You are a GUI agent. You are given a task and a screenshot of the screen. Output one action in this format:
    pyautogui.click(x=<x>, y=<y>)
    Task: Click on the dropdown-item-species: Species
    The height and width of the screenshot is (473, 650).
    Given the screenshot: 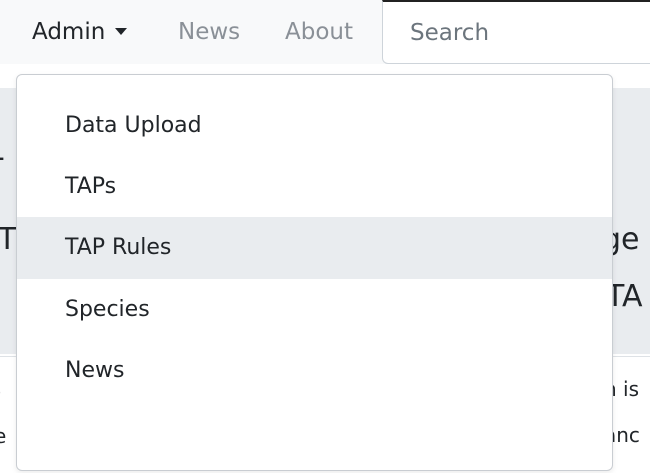 What is the action you would take?
    pyautogui.click(x=314, y=310)
    